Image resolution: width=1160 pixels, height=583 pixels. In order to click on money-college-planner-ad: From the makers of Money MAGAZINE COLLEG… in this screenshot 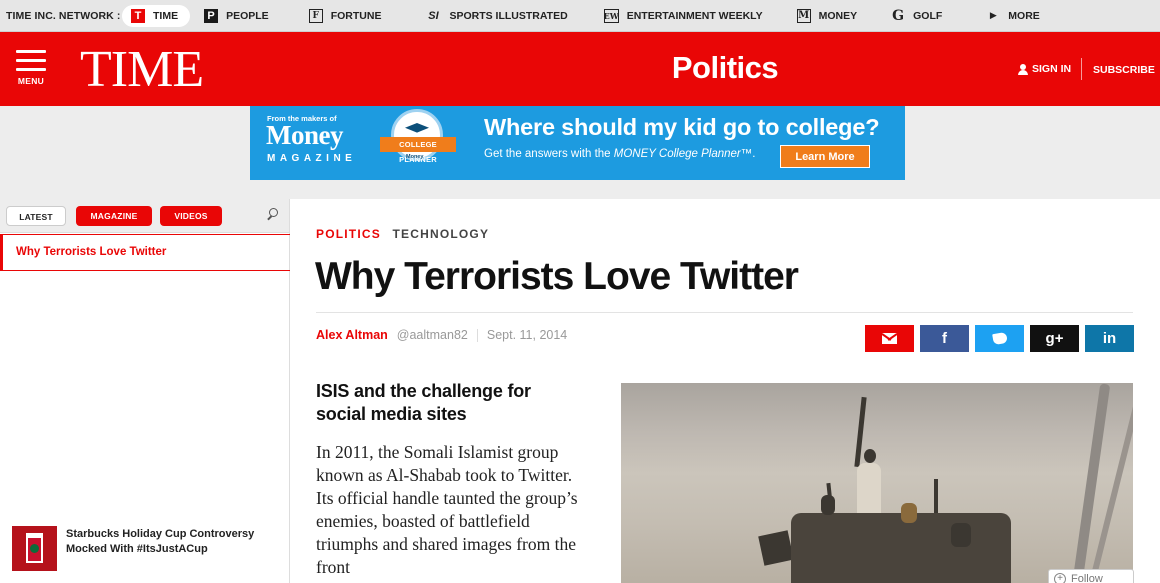, I will do `click(577, 143)`.